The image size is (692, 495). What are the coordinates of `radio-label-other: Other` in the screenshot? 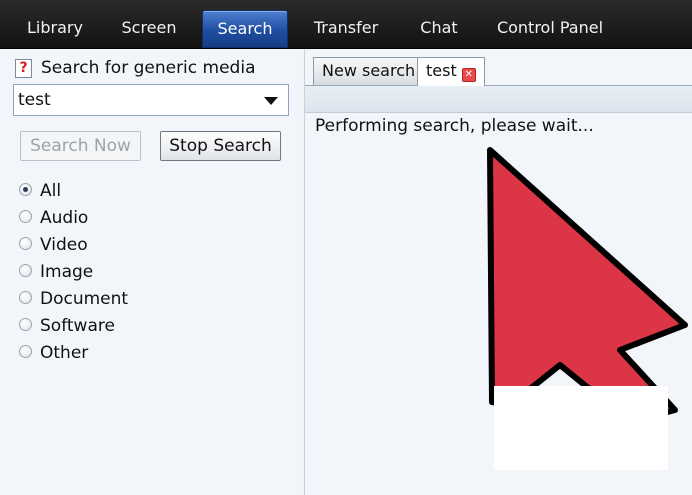 It's located at (64, 353).